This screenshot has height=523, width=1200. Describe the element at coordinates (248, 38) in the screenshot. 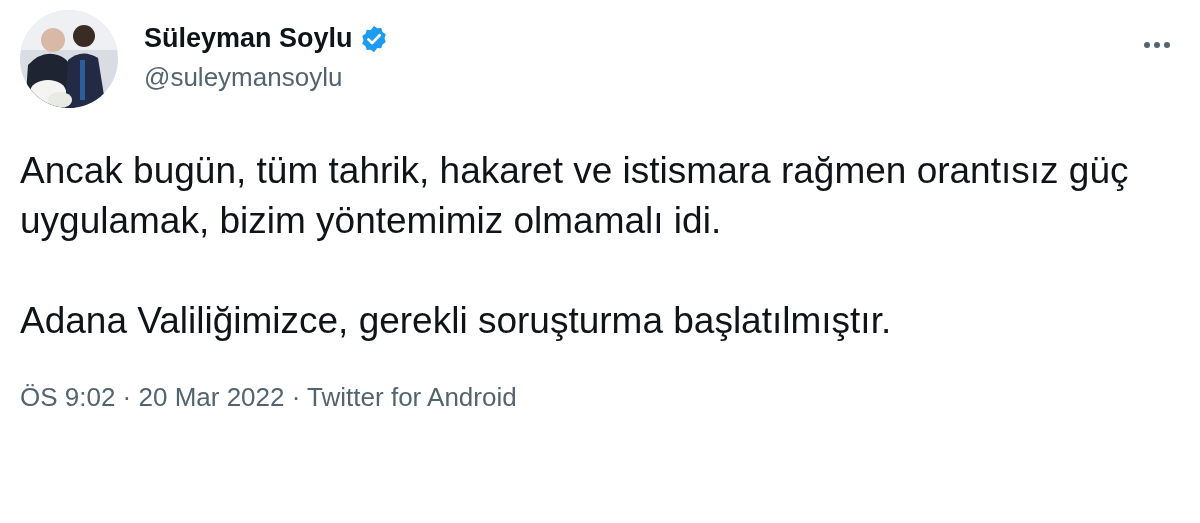

I see `author-name: Süleyman Soylu` at that location.